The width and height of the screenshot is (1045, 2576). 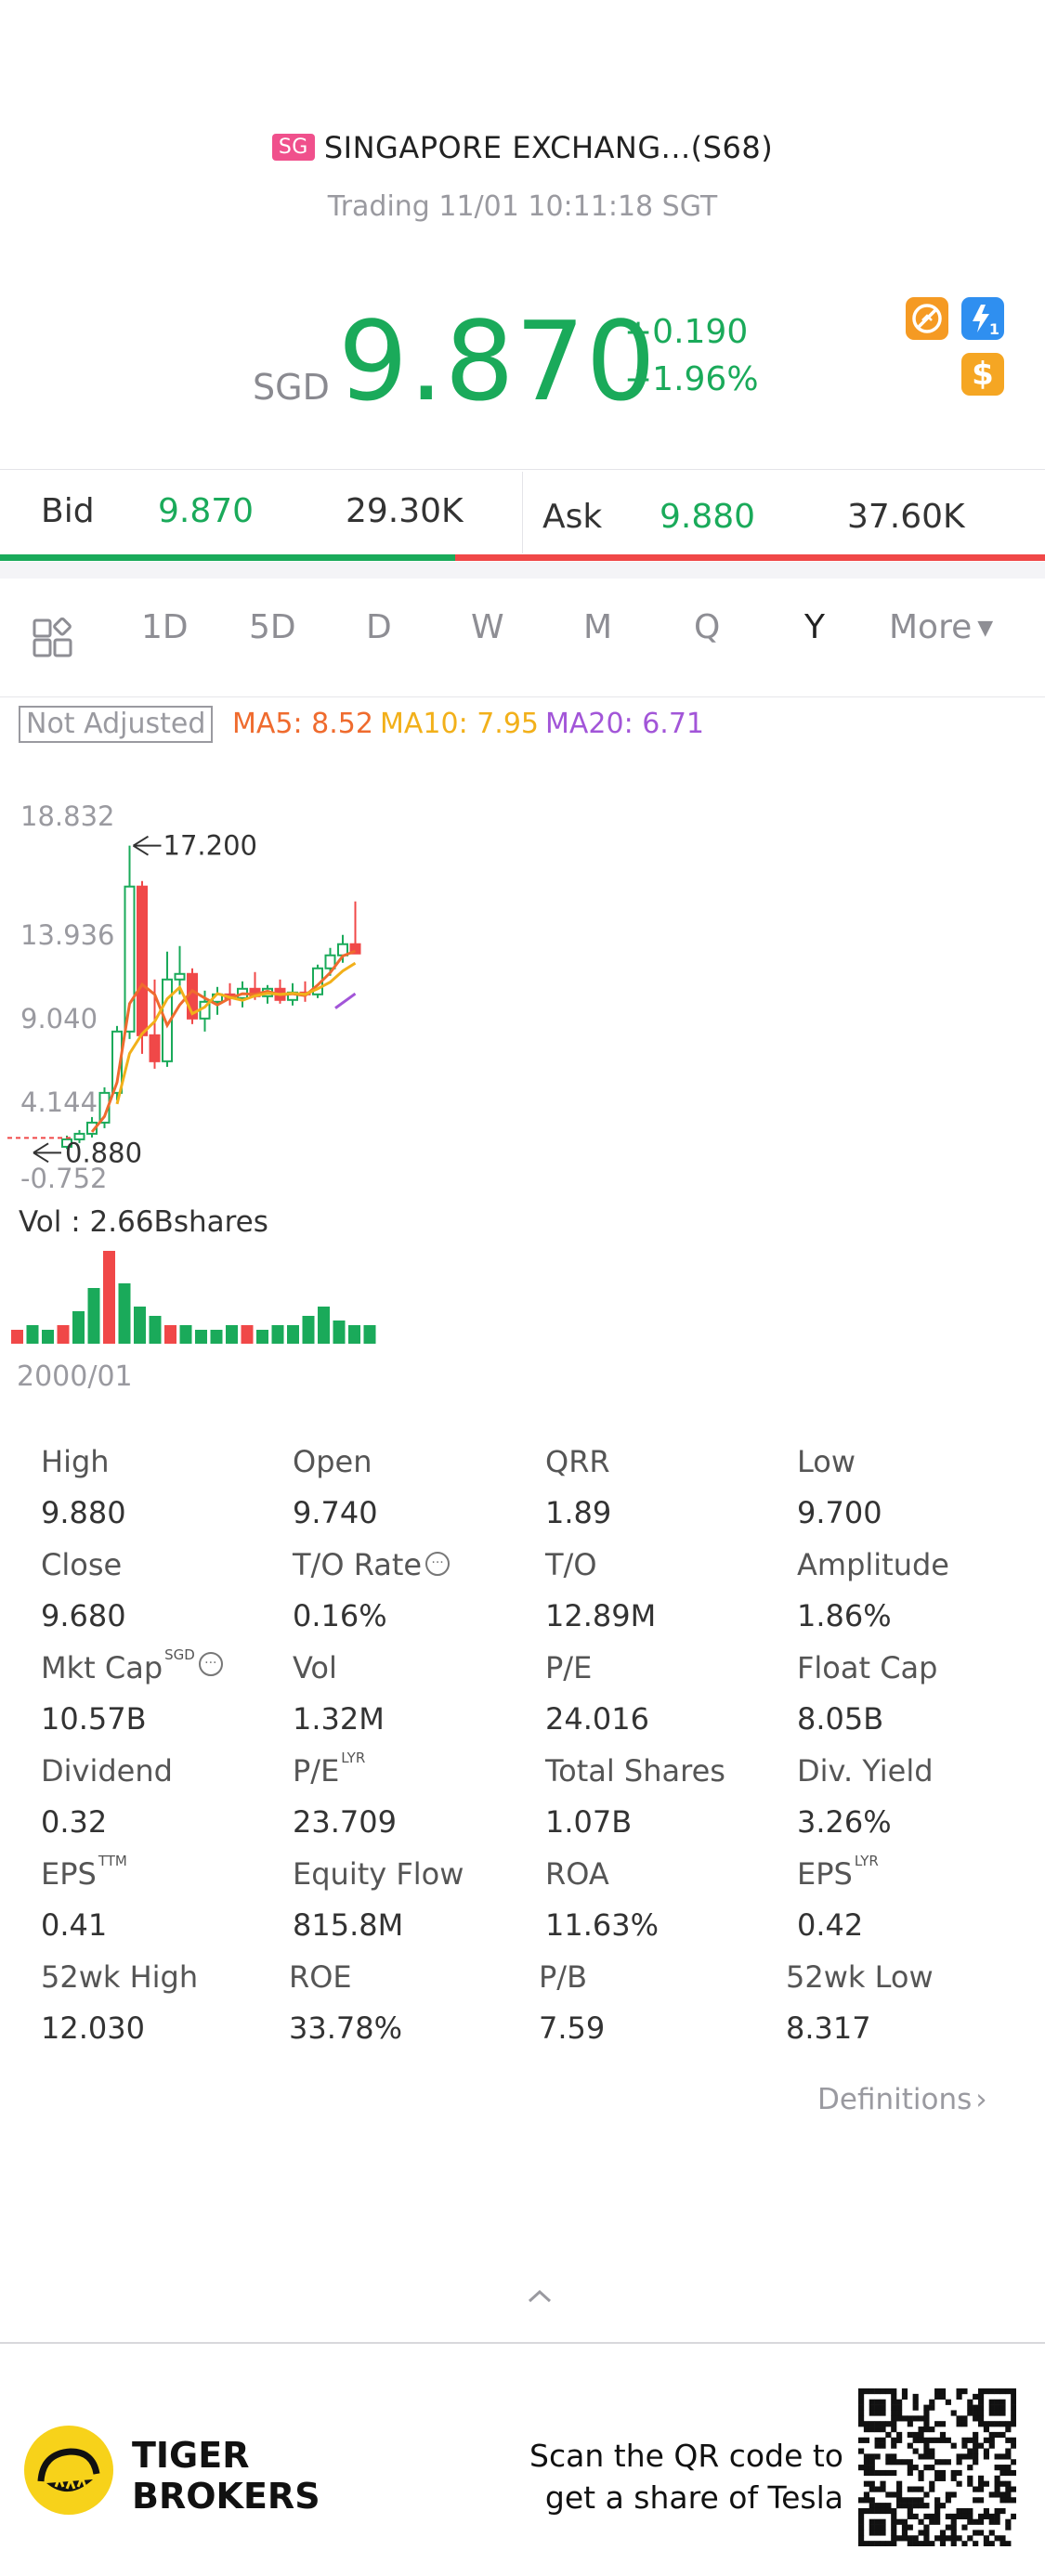 What do you see at coordinates (941, 627) in the screenshot?
I see `tab-more: More ▼` at bounding box center [941, 627].